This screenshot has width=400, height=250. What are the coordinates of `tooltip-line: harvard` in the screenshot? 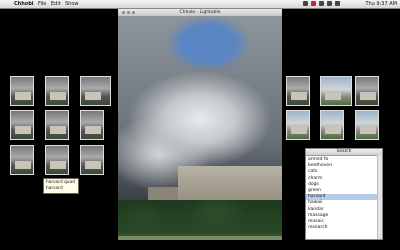 It's located at (54, 188).